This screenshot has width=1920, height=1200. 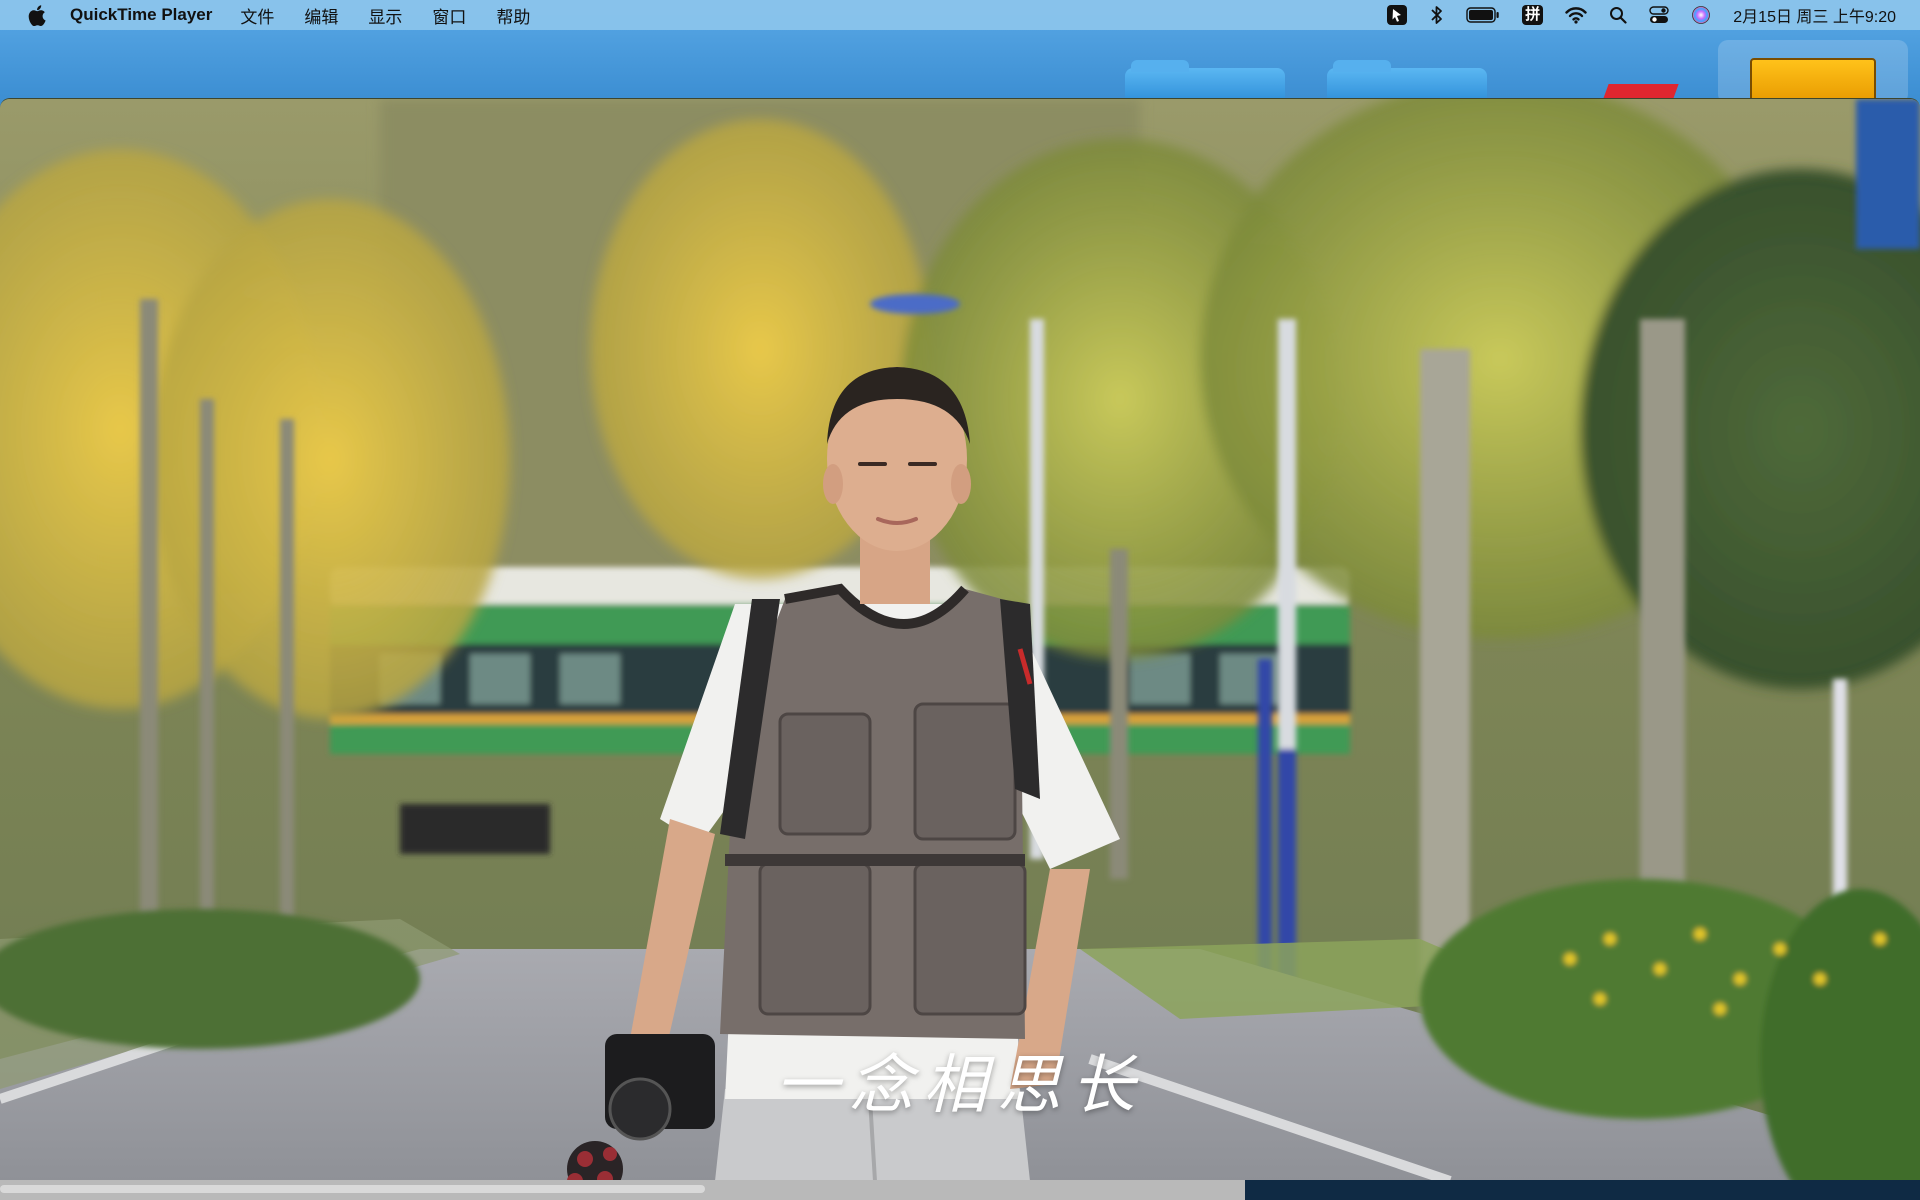 I want to click on input-method-label: 拼, so click(x=1533, y=15).